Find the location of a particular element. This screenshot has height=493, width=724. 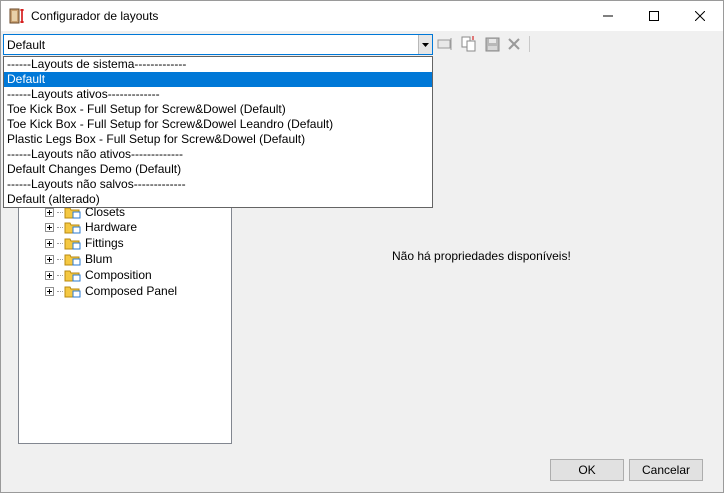

tree-item-label: Composition is located at coordinates (118, 275).